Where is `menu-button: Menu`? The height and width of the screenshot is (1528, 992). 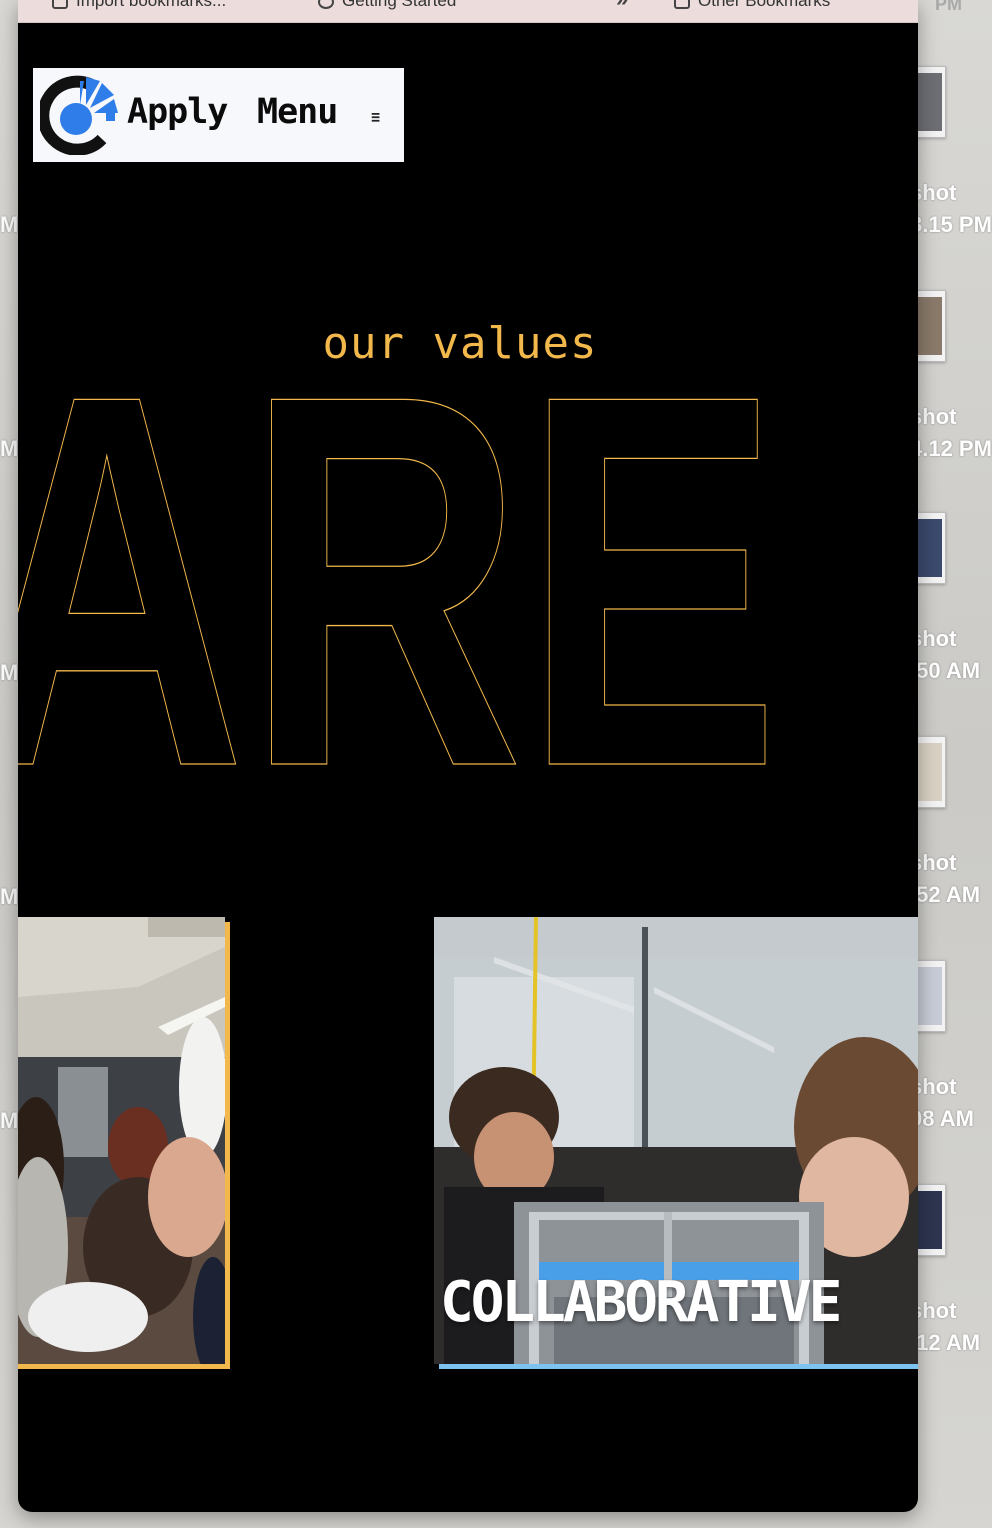 menu-button: Menu is located at coordinates (297, 112).